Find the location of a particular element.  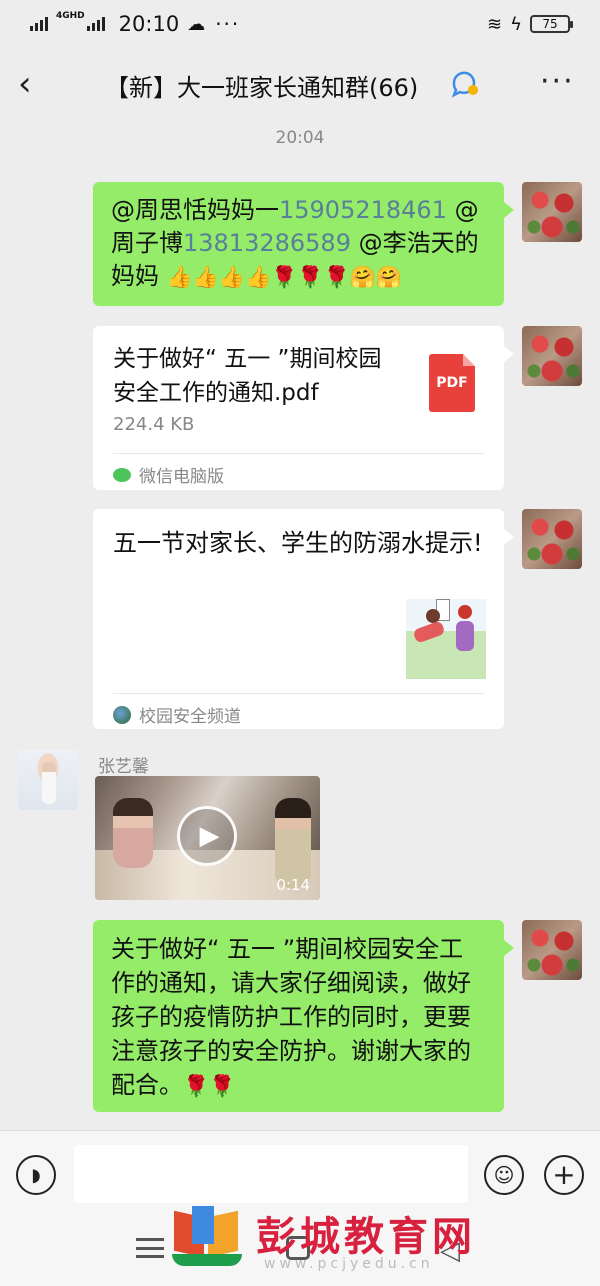

site-watermark: 彭城教育网 www.pcjyedu.cn is located at coordinates (328, 1239).